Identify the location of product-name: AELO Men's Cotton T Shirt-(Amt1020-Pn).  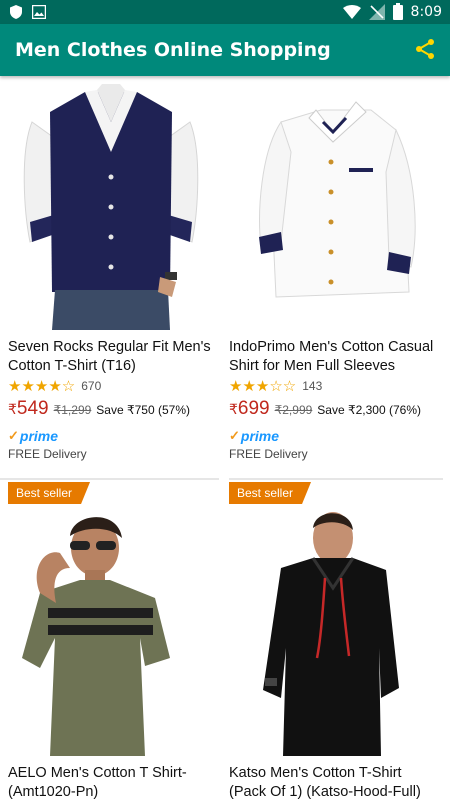
(110, 783).